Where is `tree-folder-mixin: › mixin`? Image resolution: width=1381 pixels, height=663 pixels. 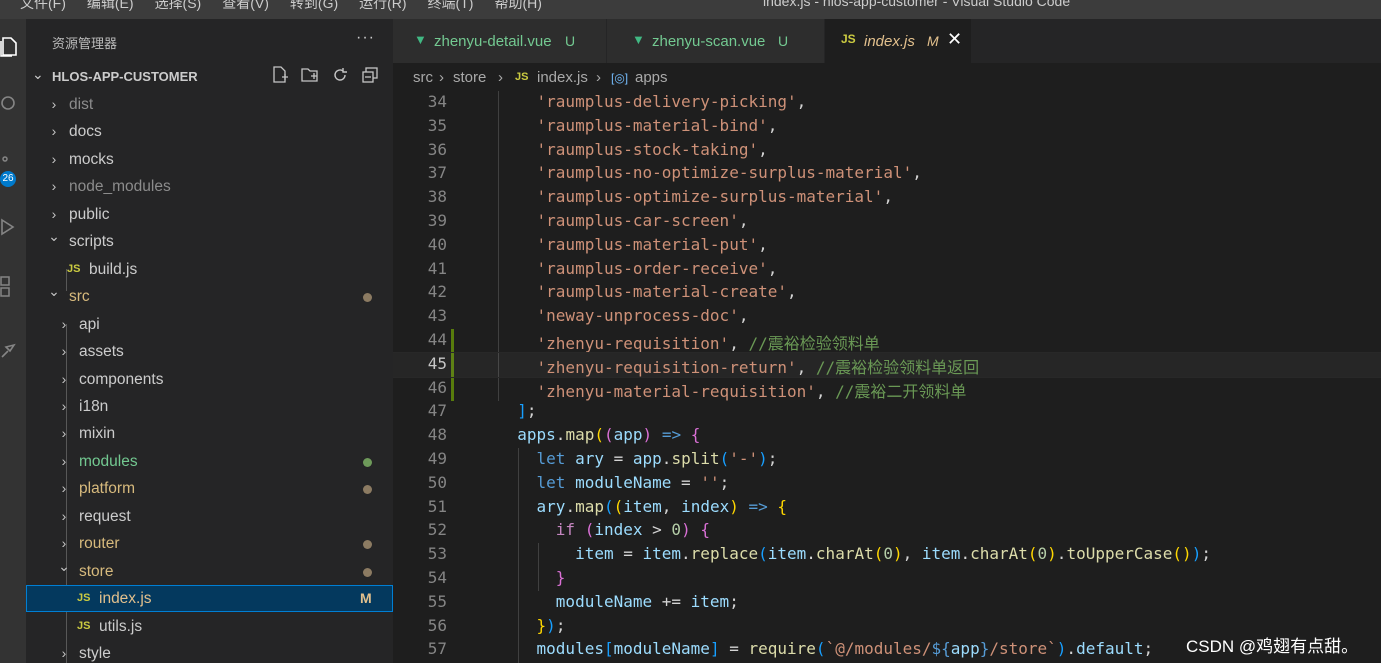
tree-folder-mixin: › mixin is located at coordinates (209, 433).